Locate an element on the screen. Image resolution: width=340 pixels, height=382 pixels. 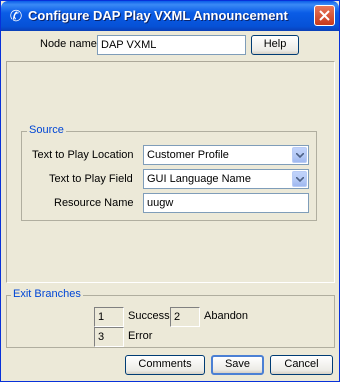
text-field-label: Text to Play Field is located at coordinates (91, 179).